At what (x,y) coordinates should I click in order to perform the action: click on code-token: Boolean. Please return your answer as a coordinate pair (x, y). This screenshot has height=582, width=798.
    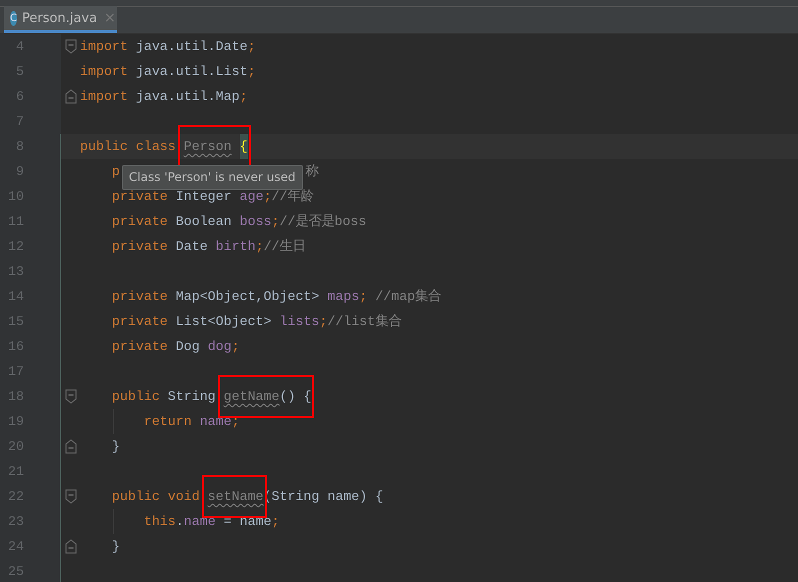
    Looking at the image, I should click on (204, 222).